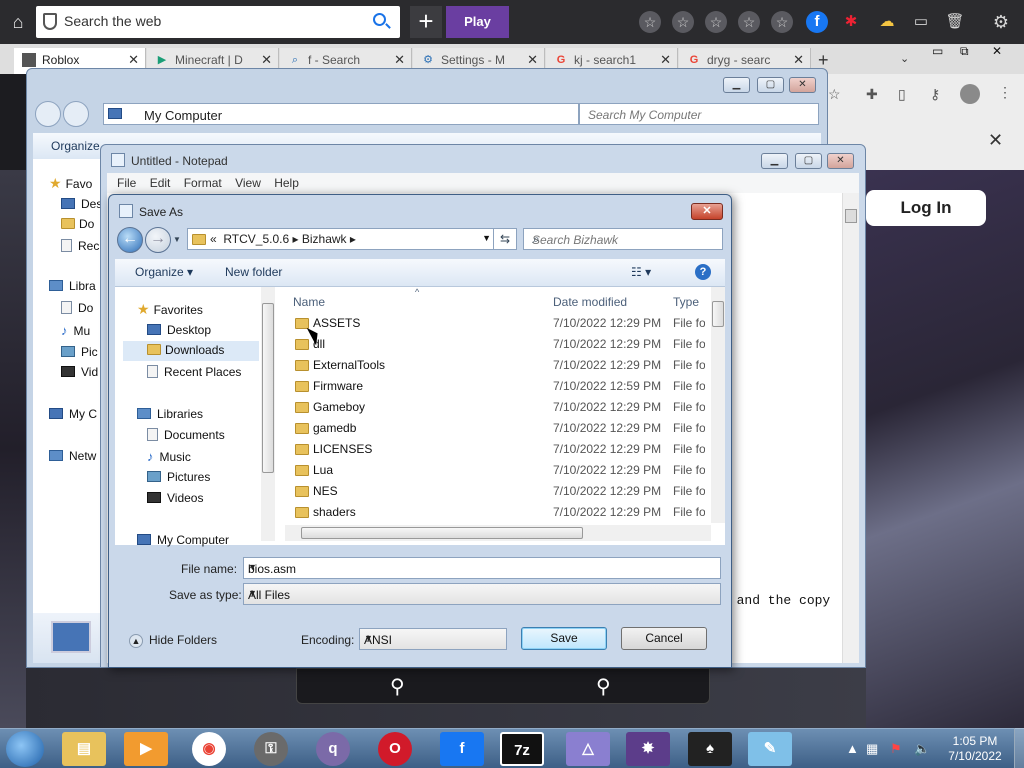 This screenshot has height=768, width=1024. What do you see at coordinates (324, 239) in the screenshot?
I see `breadcrumb-item: Bizhawk` at bounding box center [324, 239].